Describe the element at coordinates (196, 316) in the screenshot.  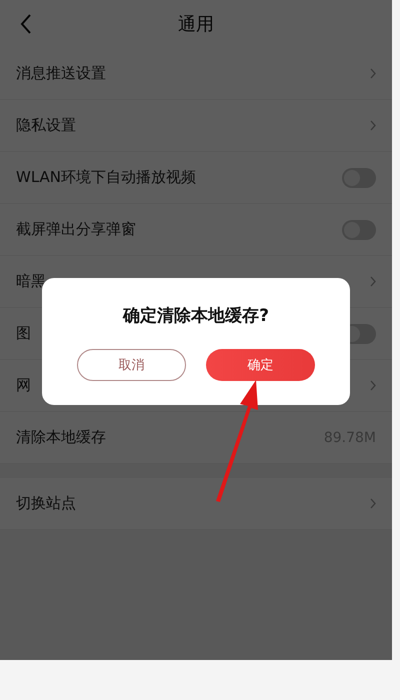
I see `dialog-title: 确定清除本地缓存?` at that location.